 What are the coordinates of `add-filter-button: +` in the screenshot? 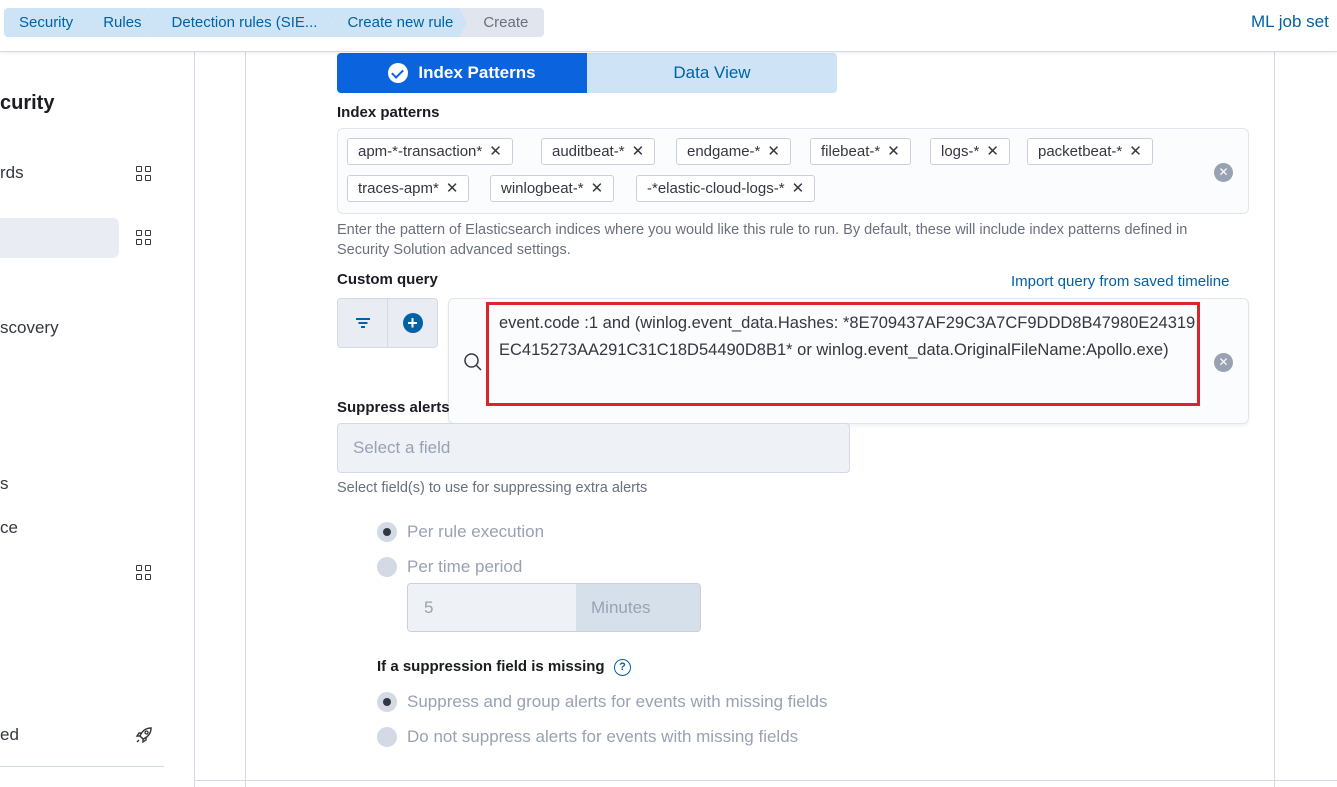 It's located at (412, 323).